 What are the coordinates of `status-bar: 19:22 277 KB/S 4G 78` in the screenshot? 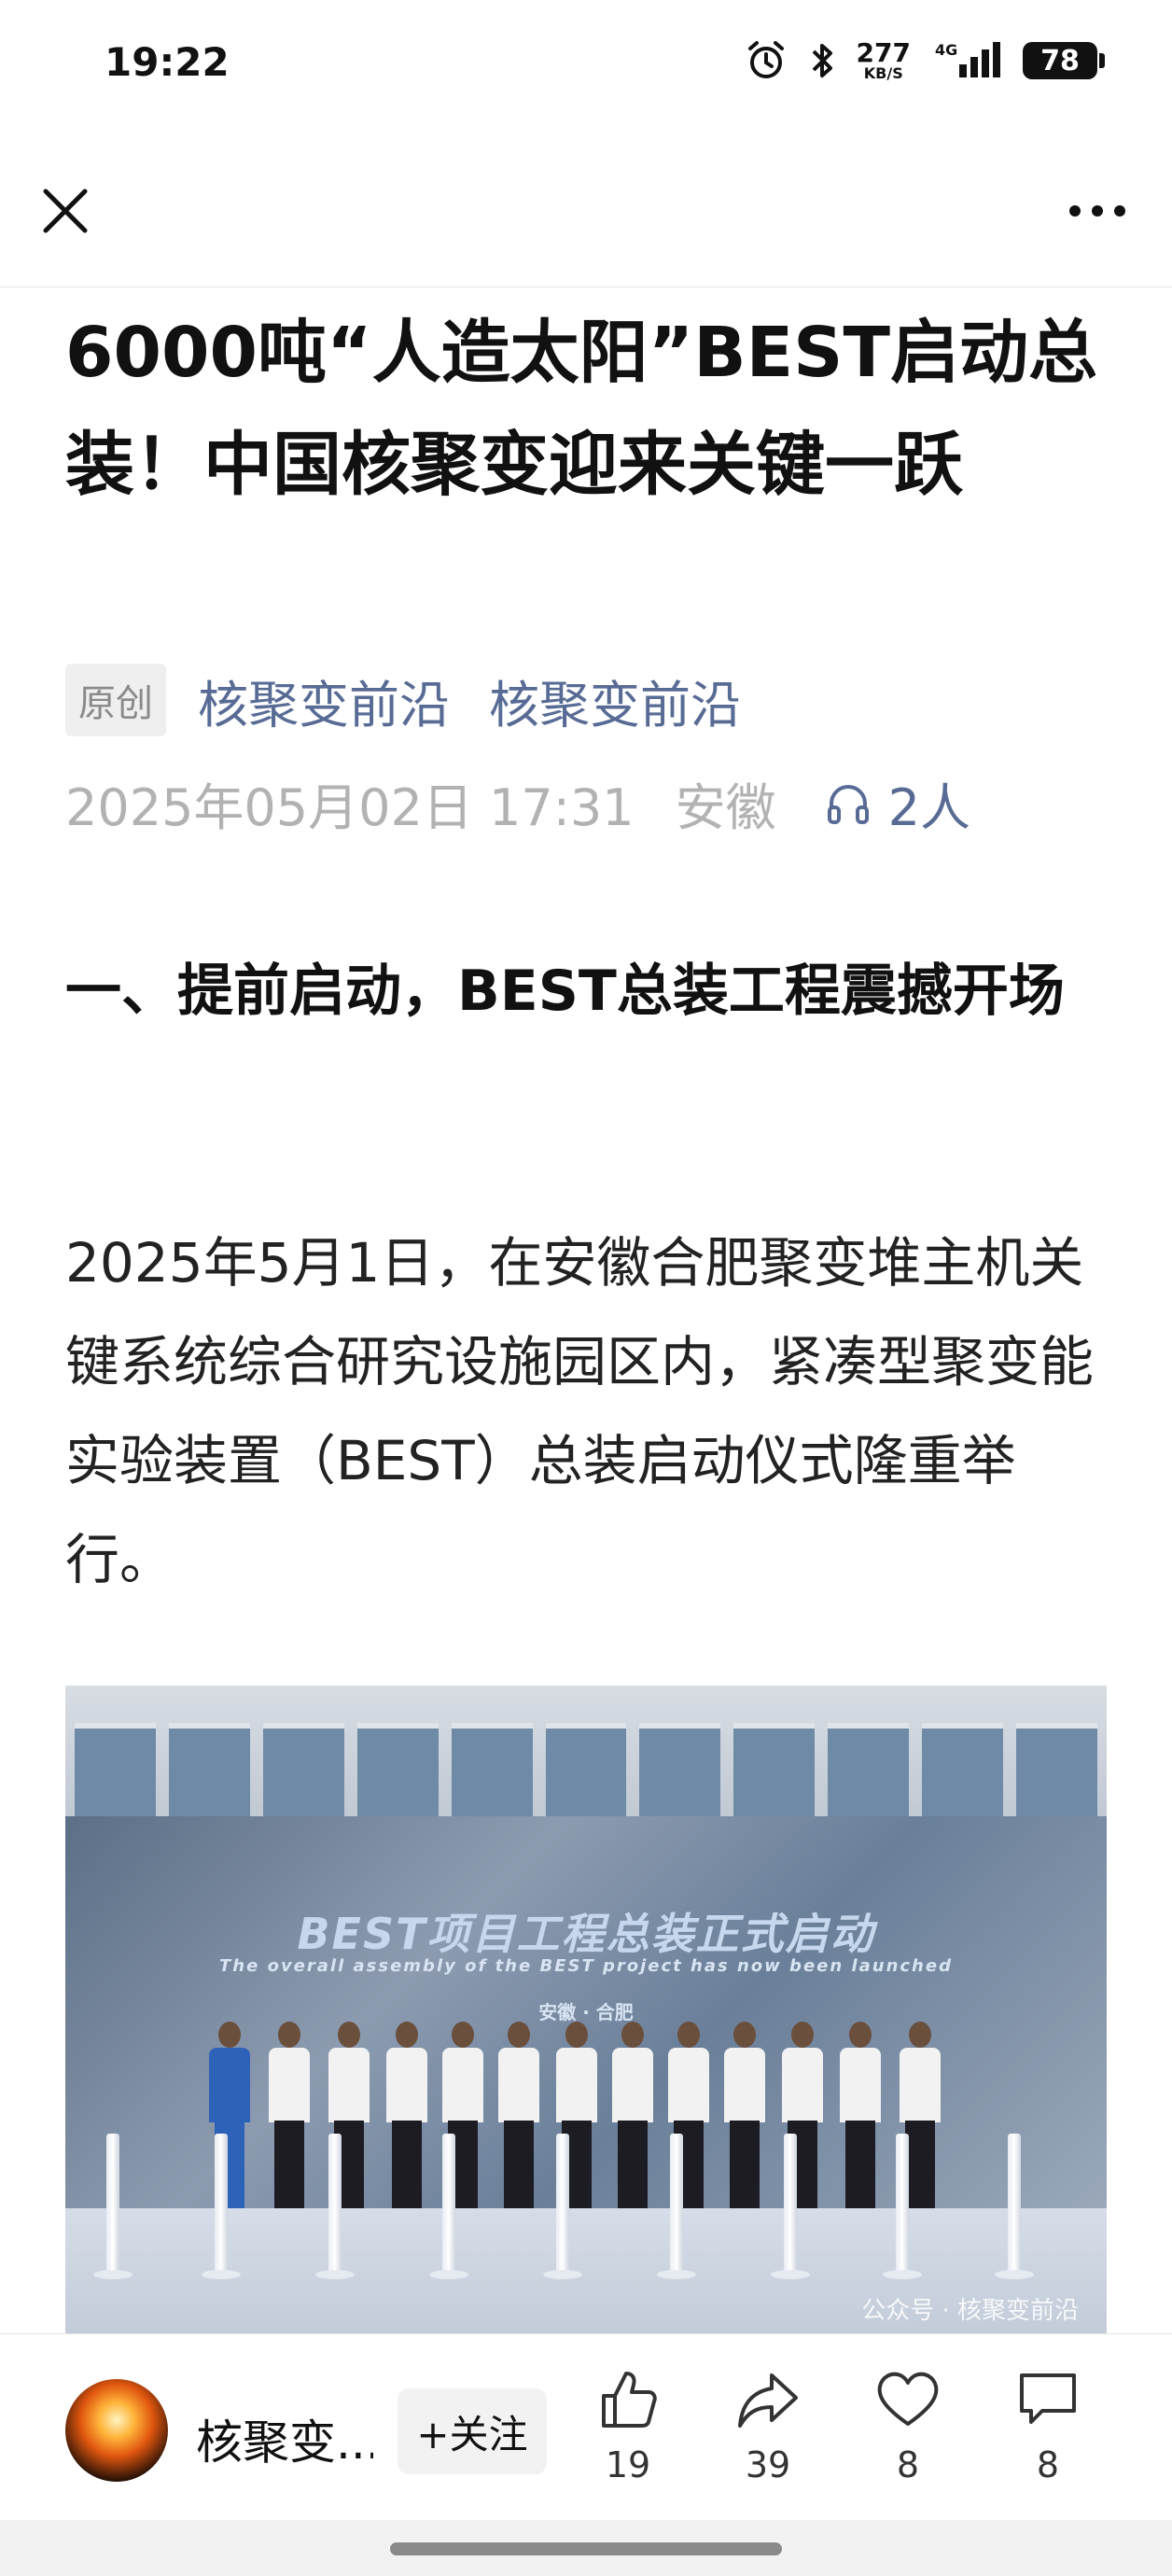 It's located at (586, 65).